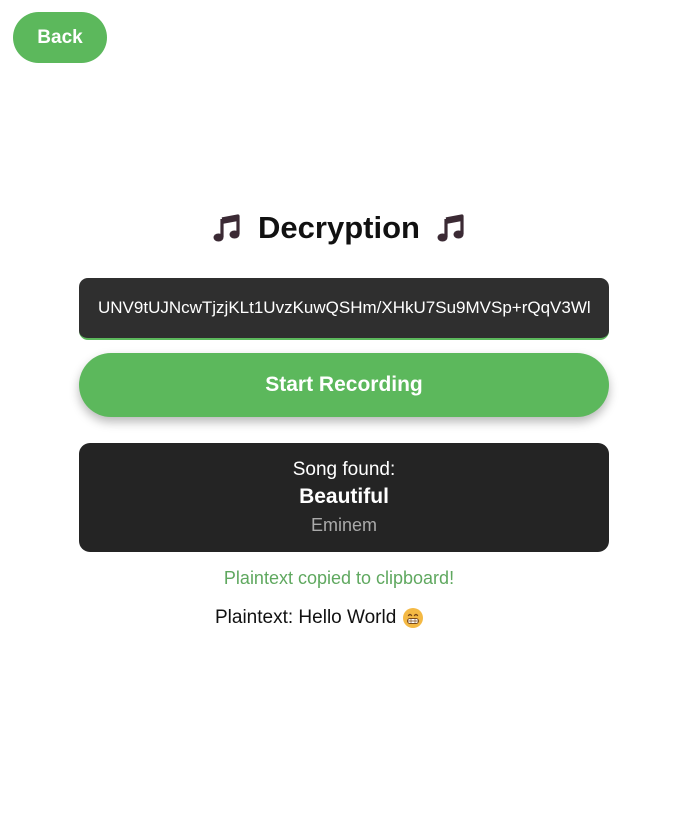 This screenshot has width=678, height=831. I want to click on song-result-card: Song found: Beautiful Eminem, so click(344, 497).